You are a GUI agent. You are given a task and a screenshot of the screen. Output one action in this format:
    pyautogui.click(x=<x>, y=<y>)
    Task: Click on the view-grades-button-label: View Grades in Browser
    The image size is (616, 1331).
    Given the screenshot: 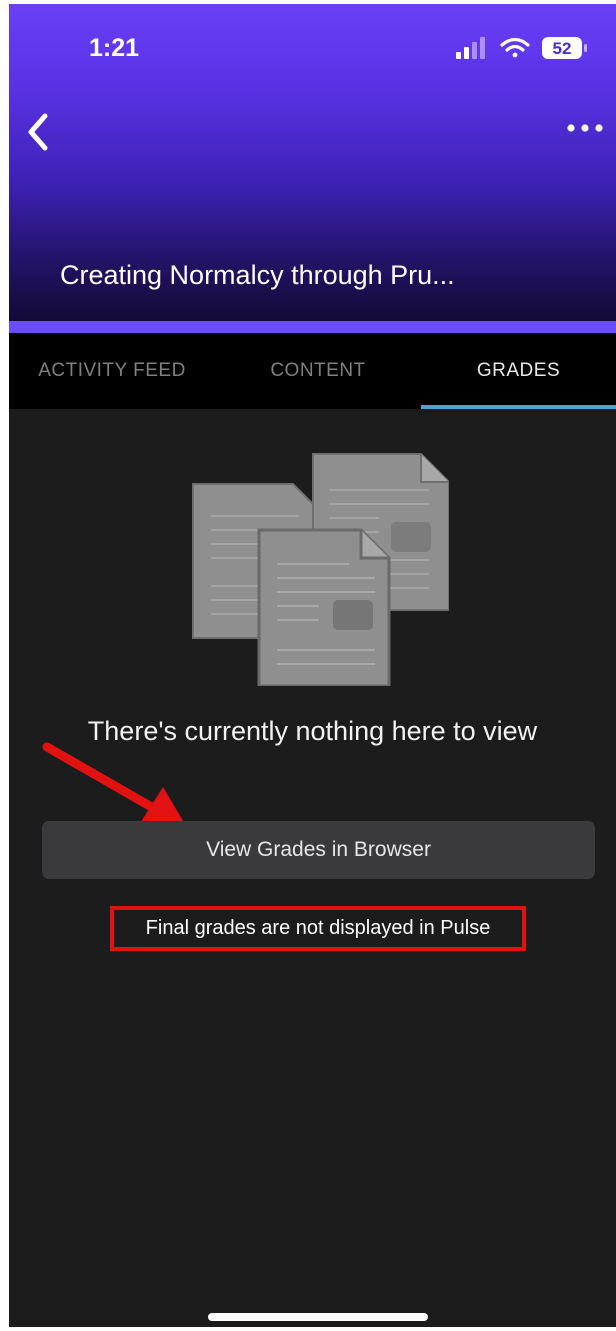 What is the action you would take?
    pyautogui.click(x=318, y=849)
    